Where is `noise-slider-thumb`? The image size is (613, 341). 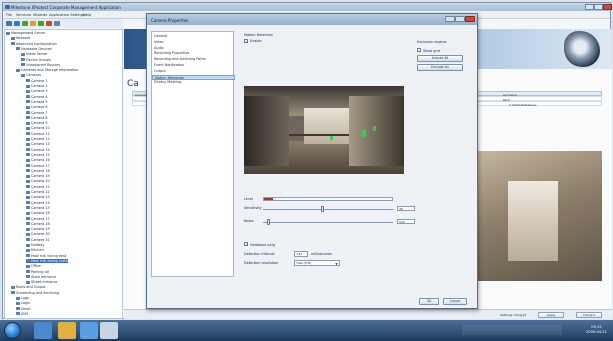 noise-slider-thumb is located at coordinates (268, 222).